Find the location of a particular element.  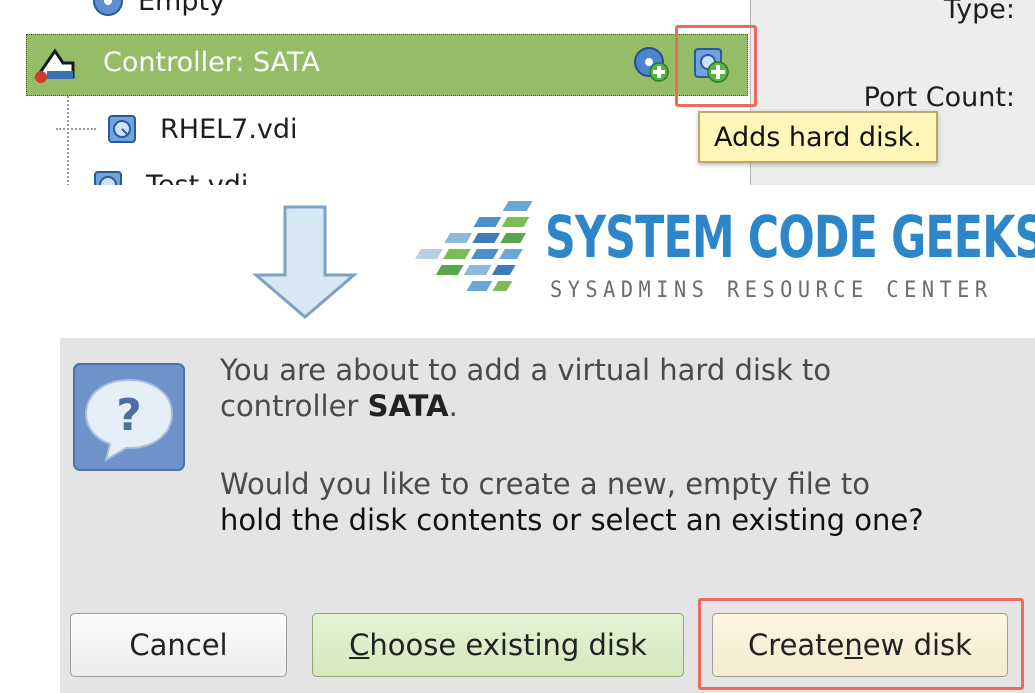

cancel-button-label: Cancel is located at coordinates (178, 645).